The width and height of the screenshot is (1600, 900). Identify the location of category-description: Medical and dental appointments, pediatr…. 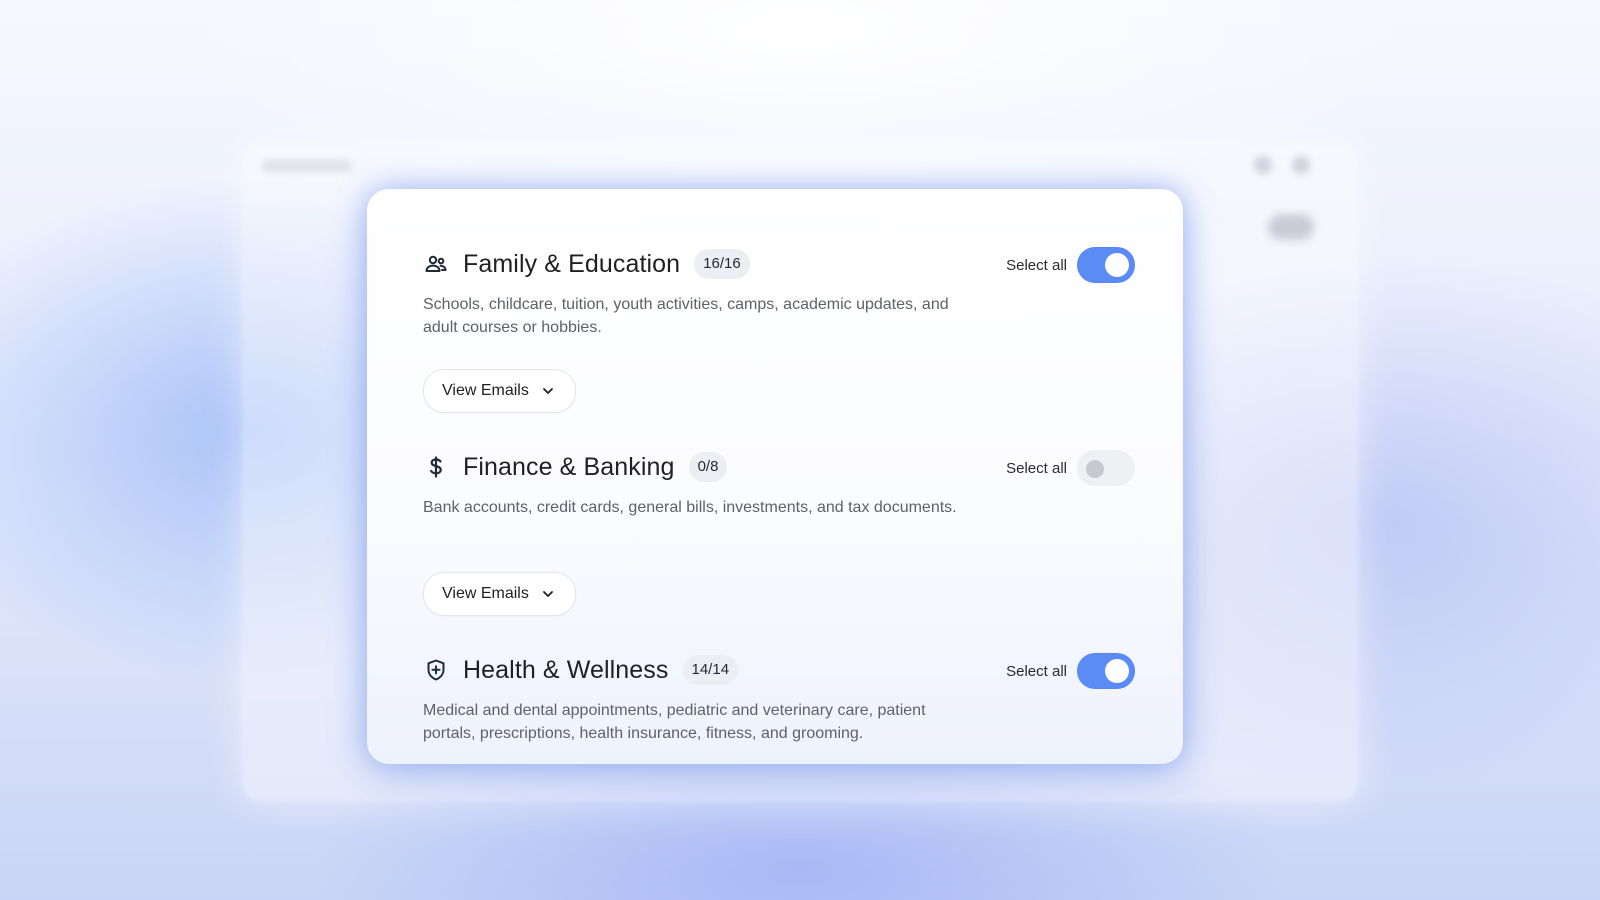
(674, 722).